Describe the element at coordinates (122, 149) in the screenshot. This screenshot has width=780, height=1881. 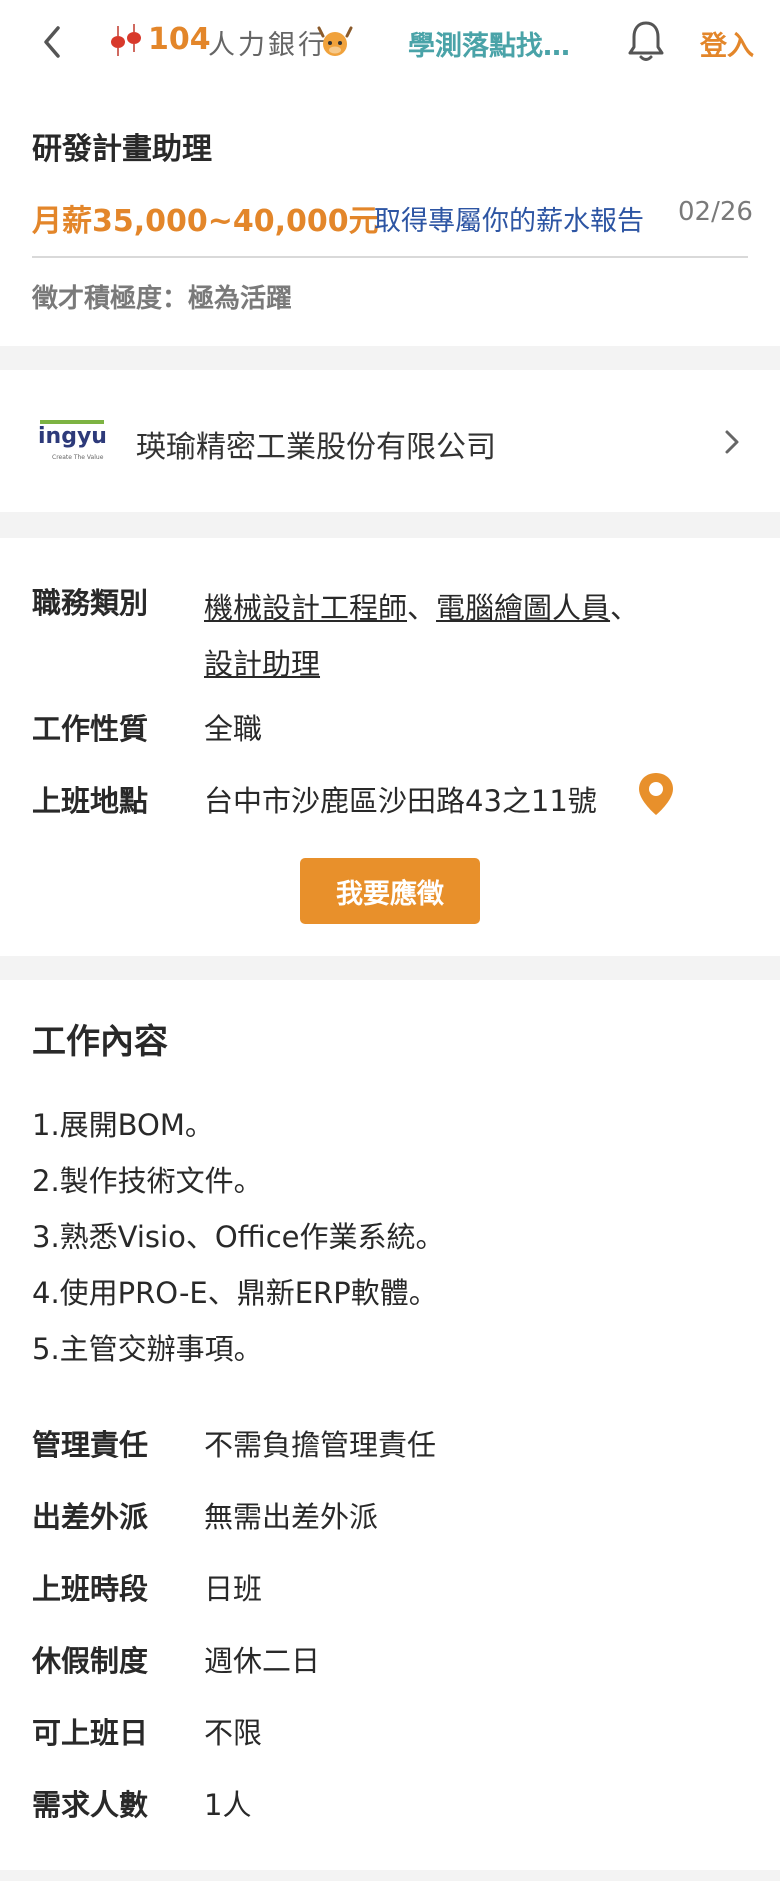
I see `job-title: 研發計畫助理` at that location.